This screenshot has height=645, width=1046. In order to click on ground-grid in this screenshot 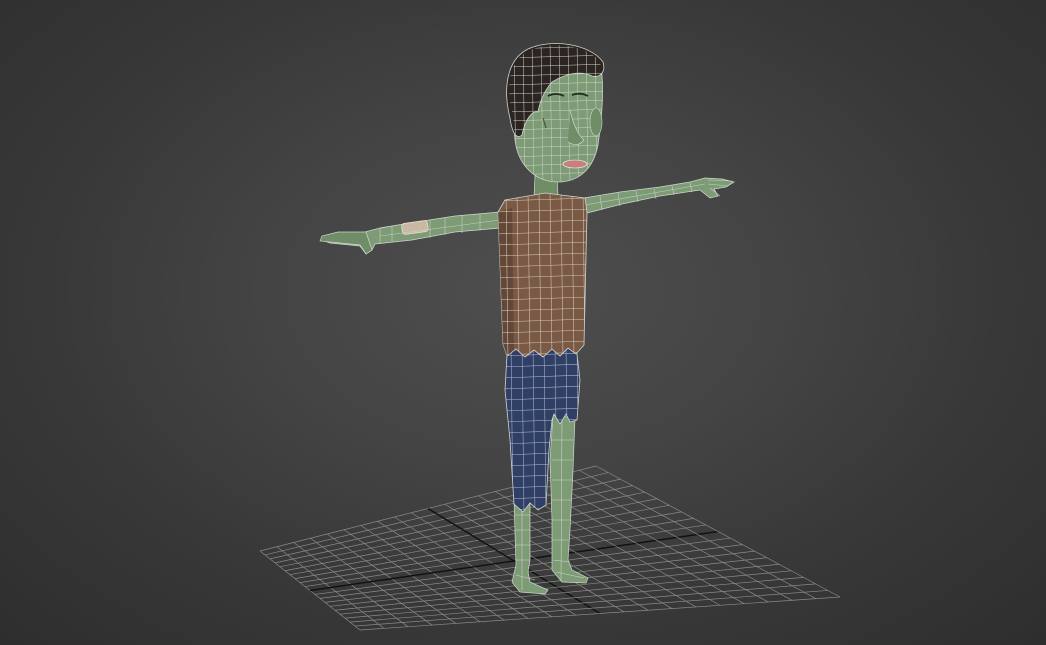, I will do `click(550, 548)`.